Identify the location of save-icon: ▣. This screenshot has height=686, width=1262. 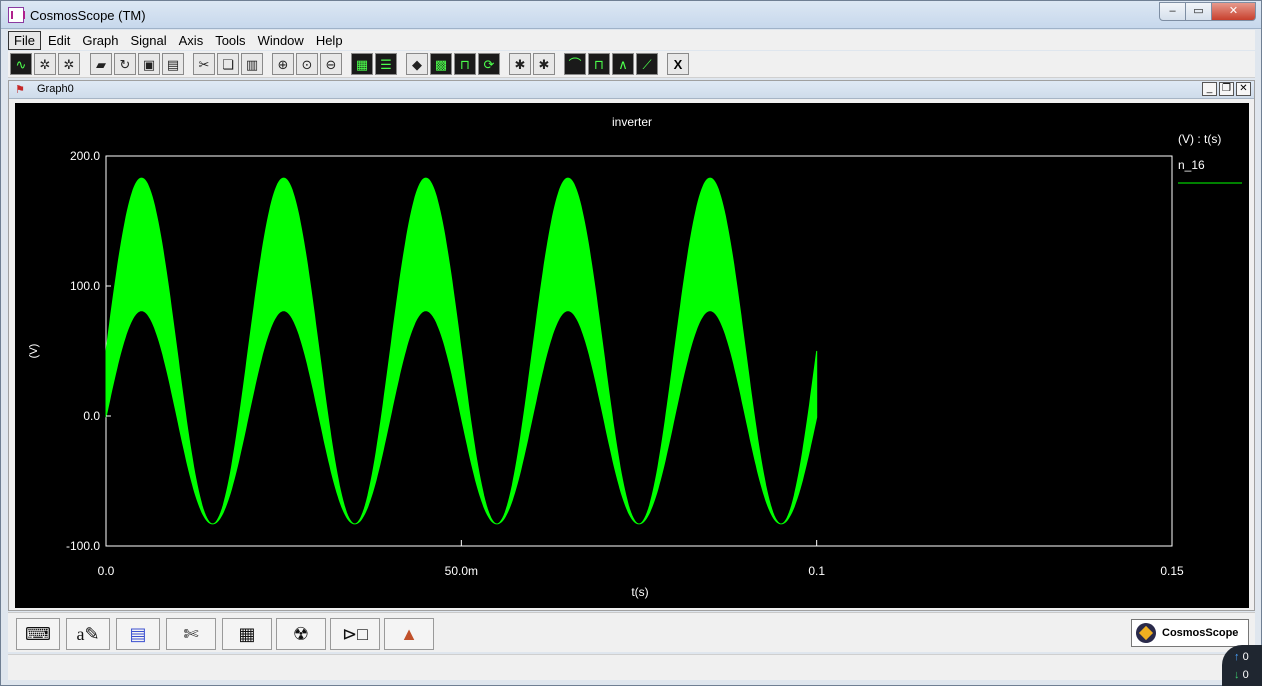
(149, 64).